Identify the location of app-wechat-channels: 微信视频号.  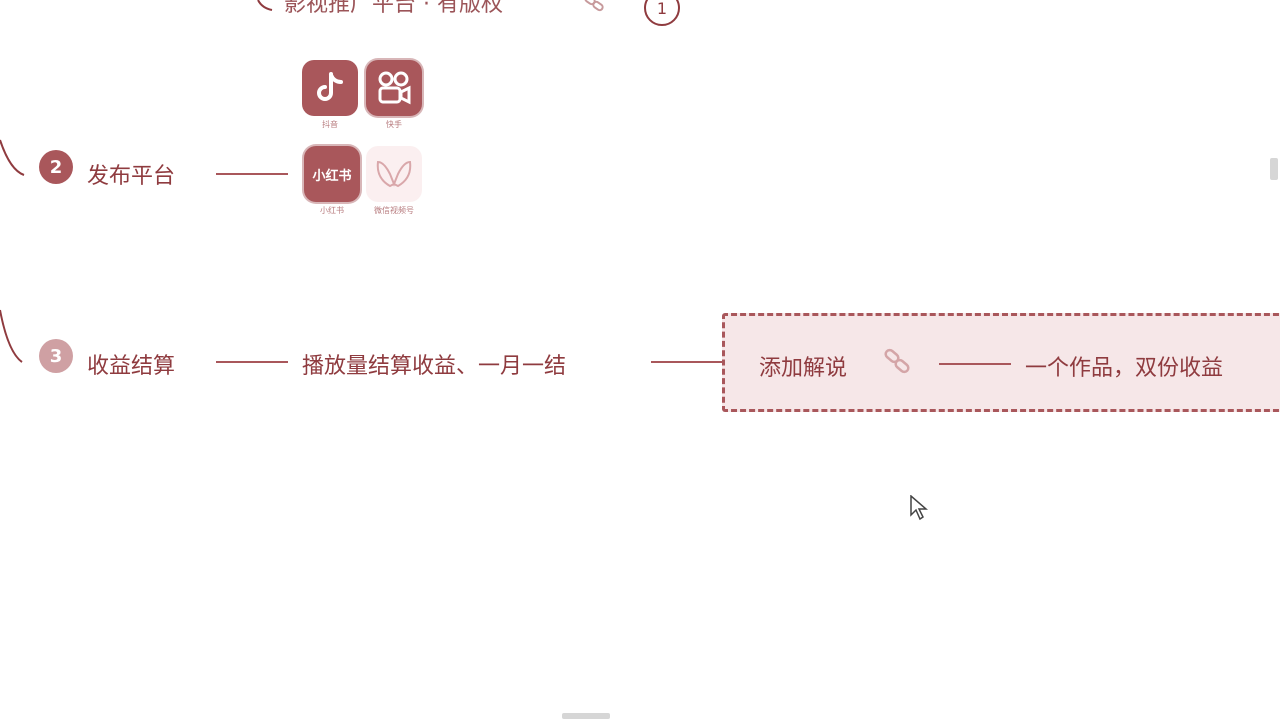
(397, 181).